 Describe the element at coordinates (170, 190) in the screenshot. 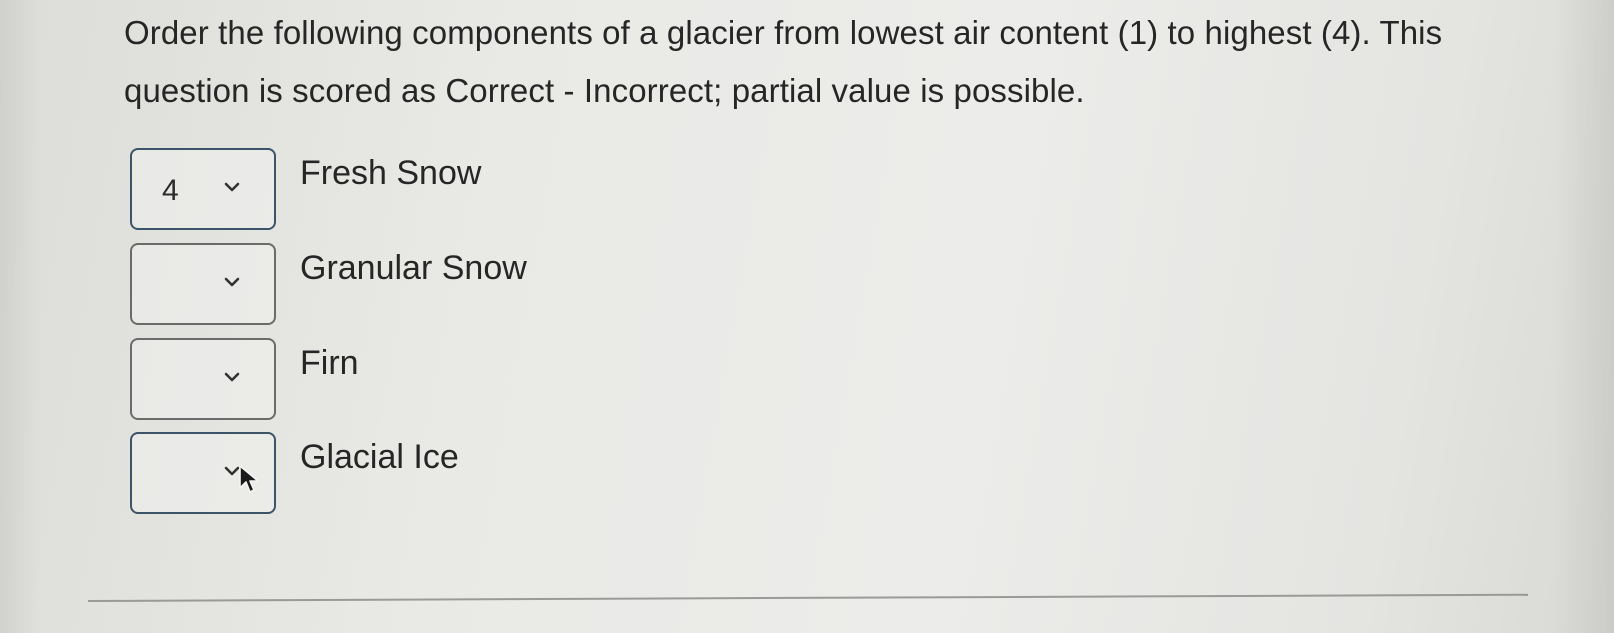

I see `select-value: 4` at that location.